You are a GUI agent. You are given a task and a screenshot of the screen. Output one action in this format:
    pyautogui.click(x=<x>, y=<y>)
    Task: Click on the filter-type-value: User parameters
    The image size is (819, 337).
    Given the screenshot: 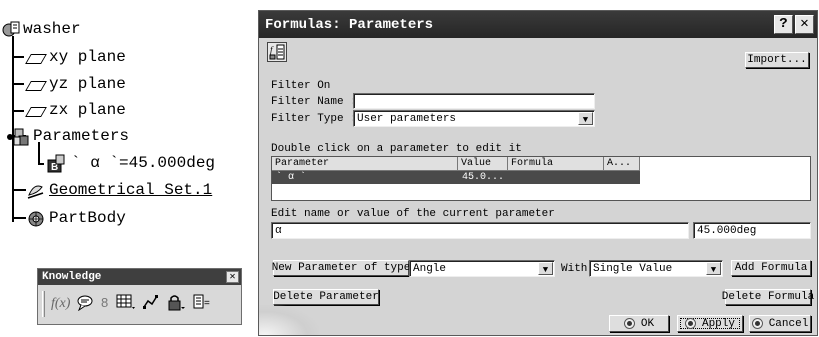 What is the action you would take?
    pyautogui.click(x=407, y=118)
    